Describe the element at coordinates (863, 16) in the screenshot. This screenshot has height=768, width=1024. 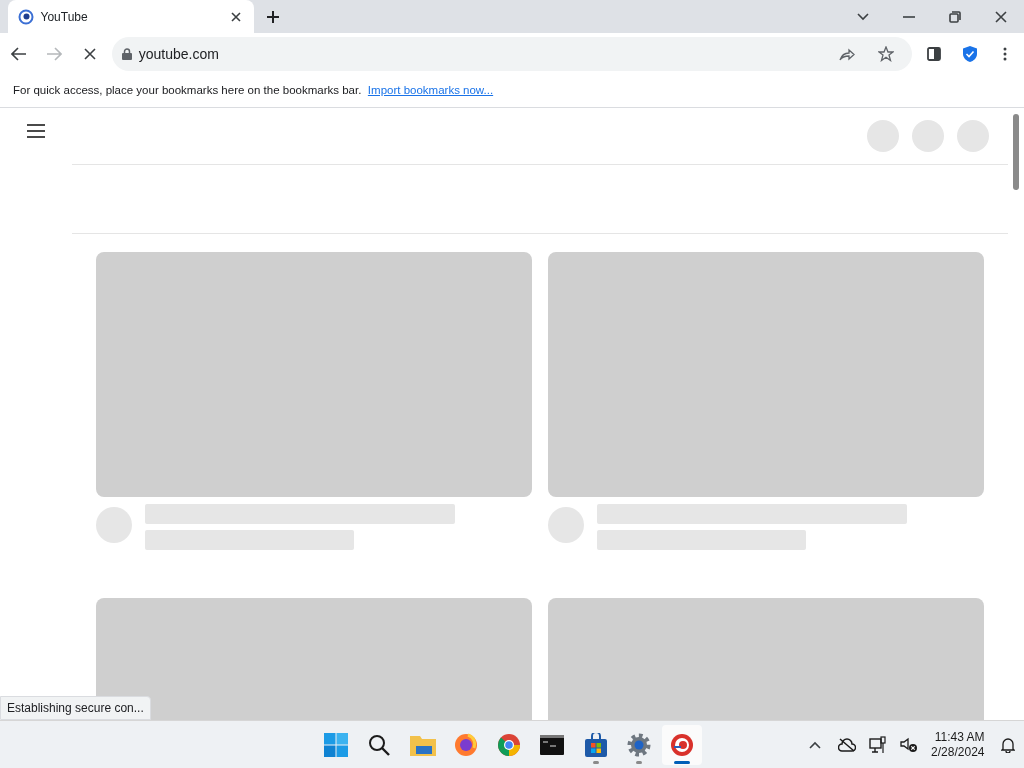
I see `chevron-down-icon` at that location.